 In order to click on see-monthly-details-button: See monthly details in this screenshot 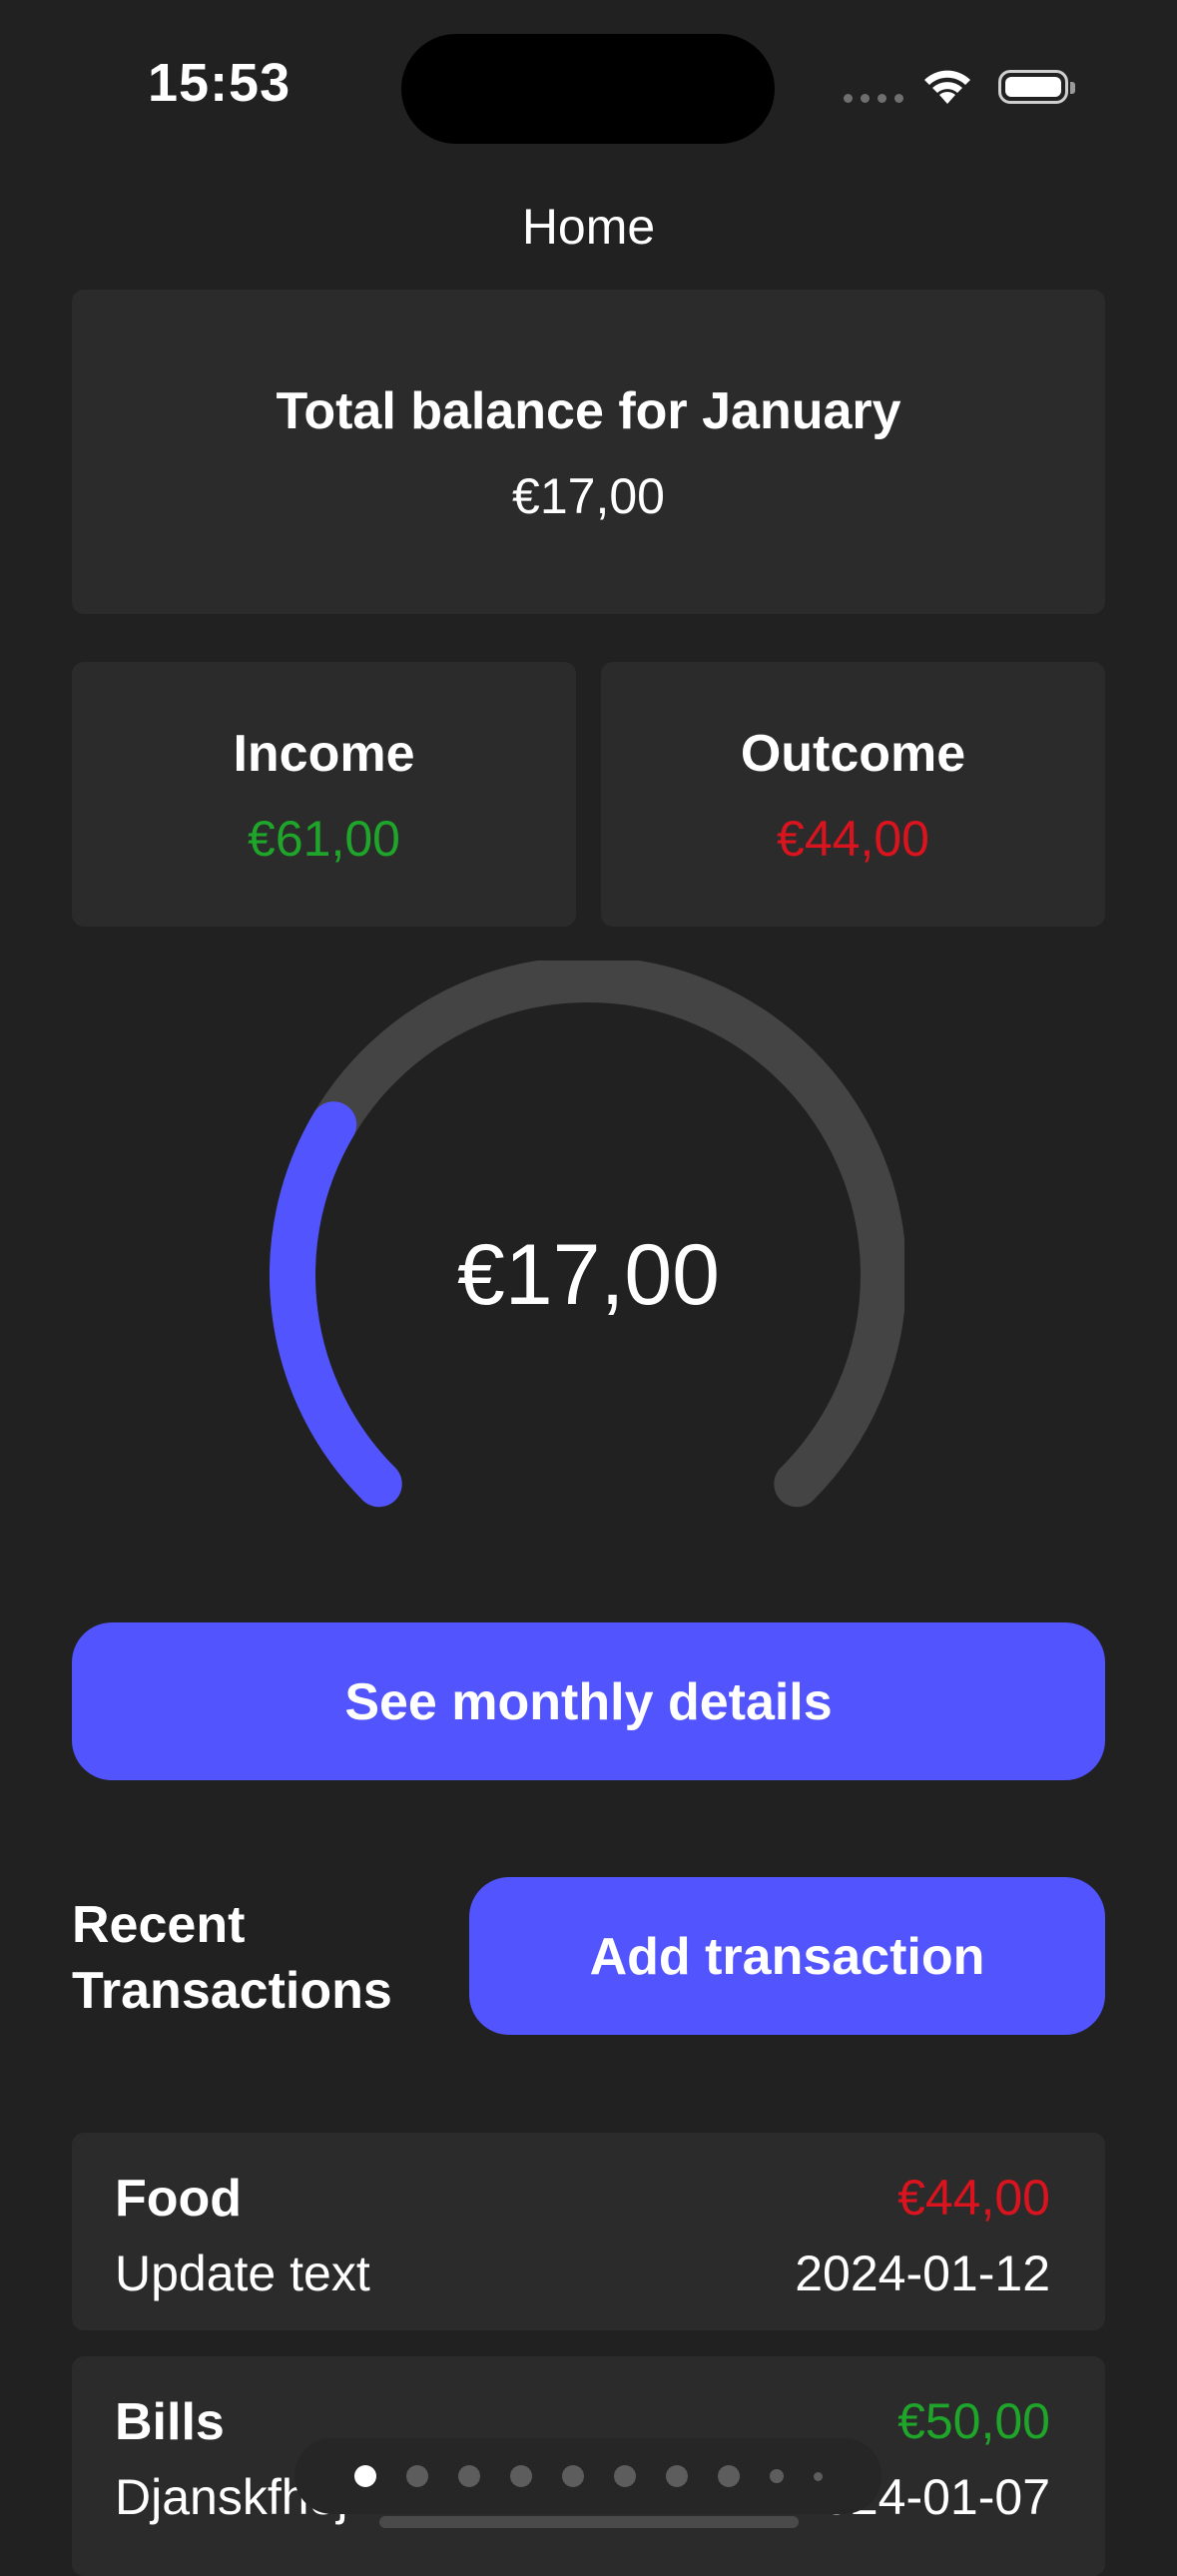, I will do `click(588, 1701)`.